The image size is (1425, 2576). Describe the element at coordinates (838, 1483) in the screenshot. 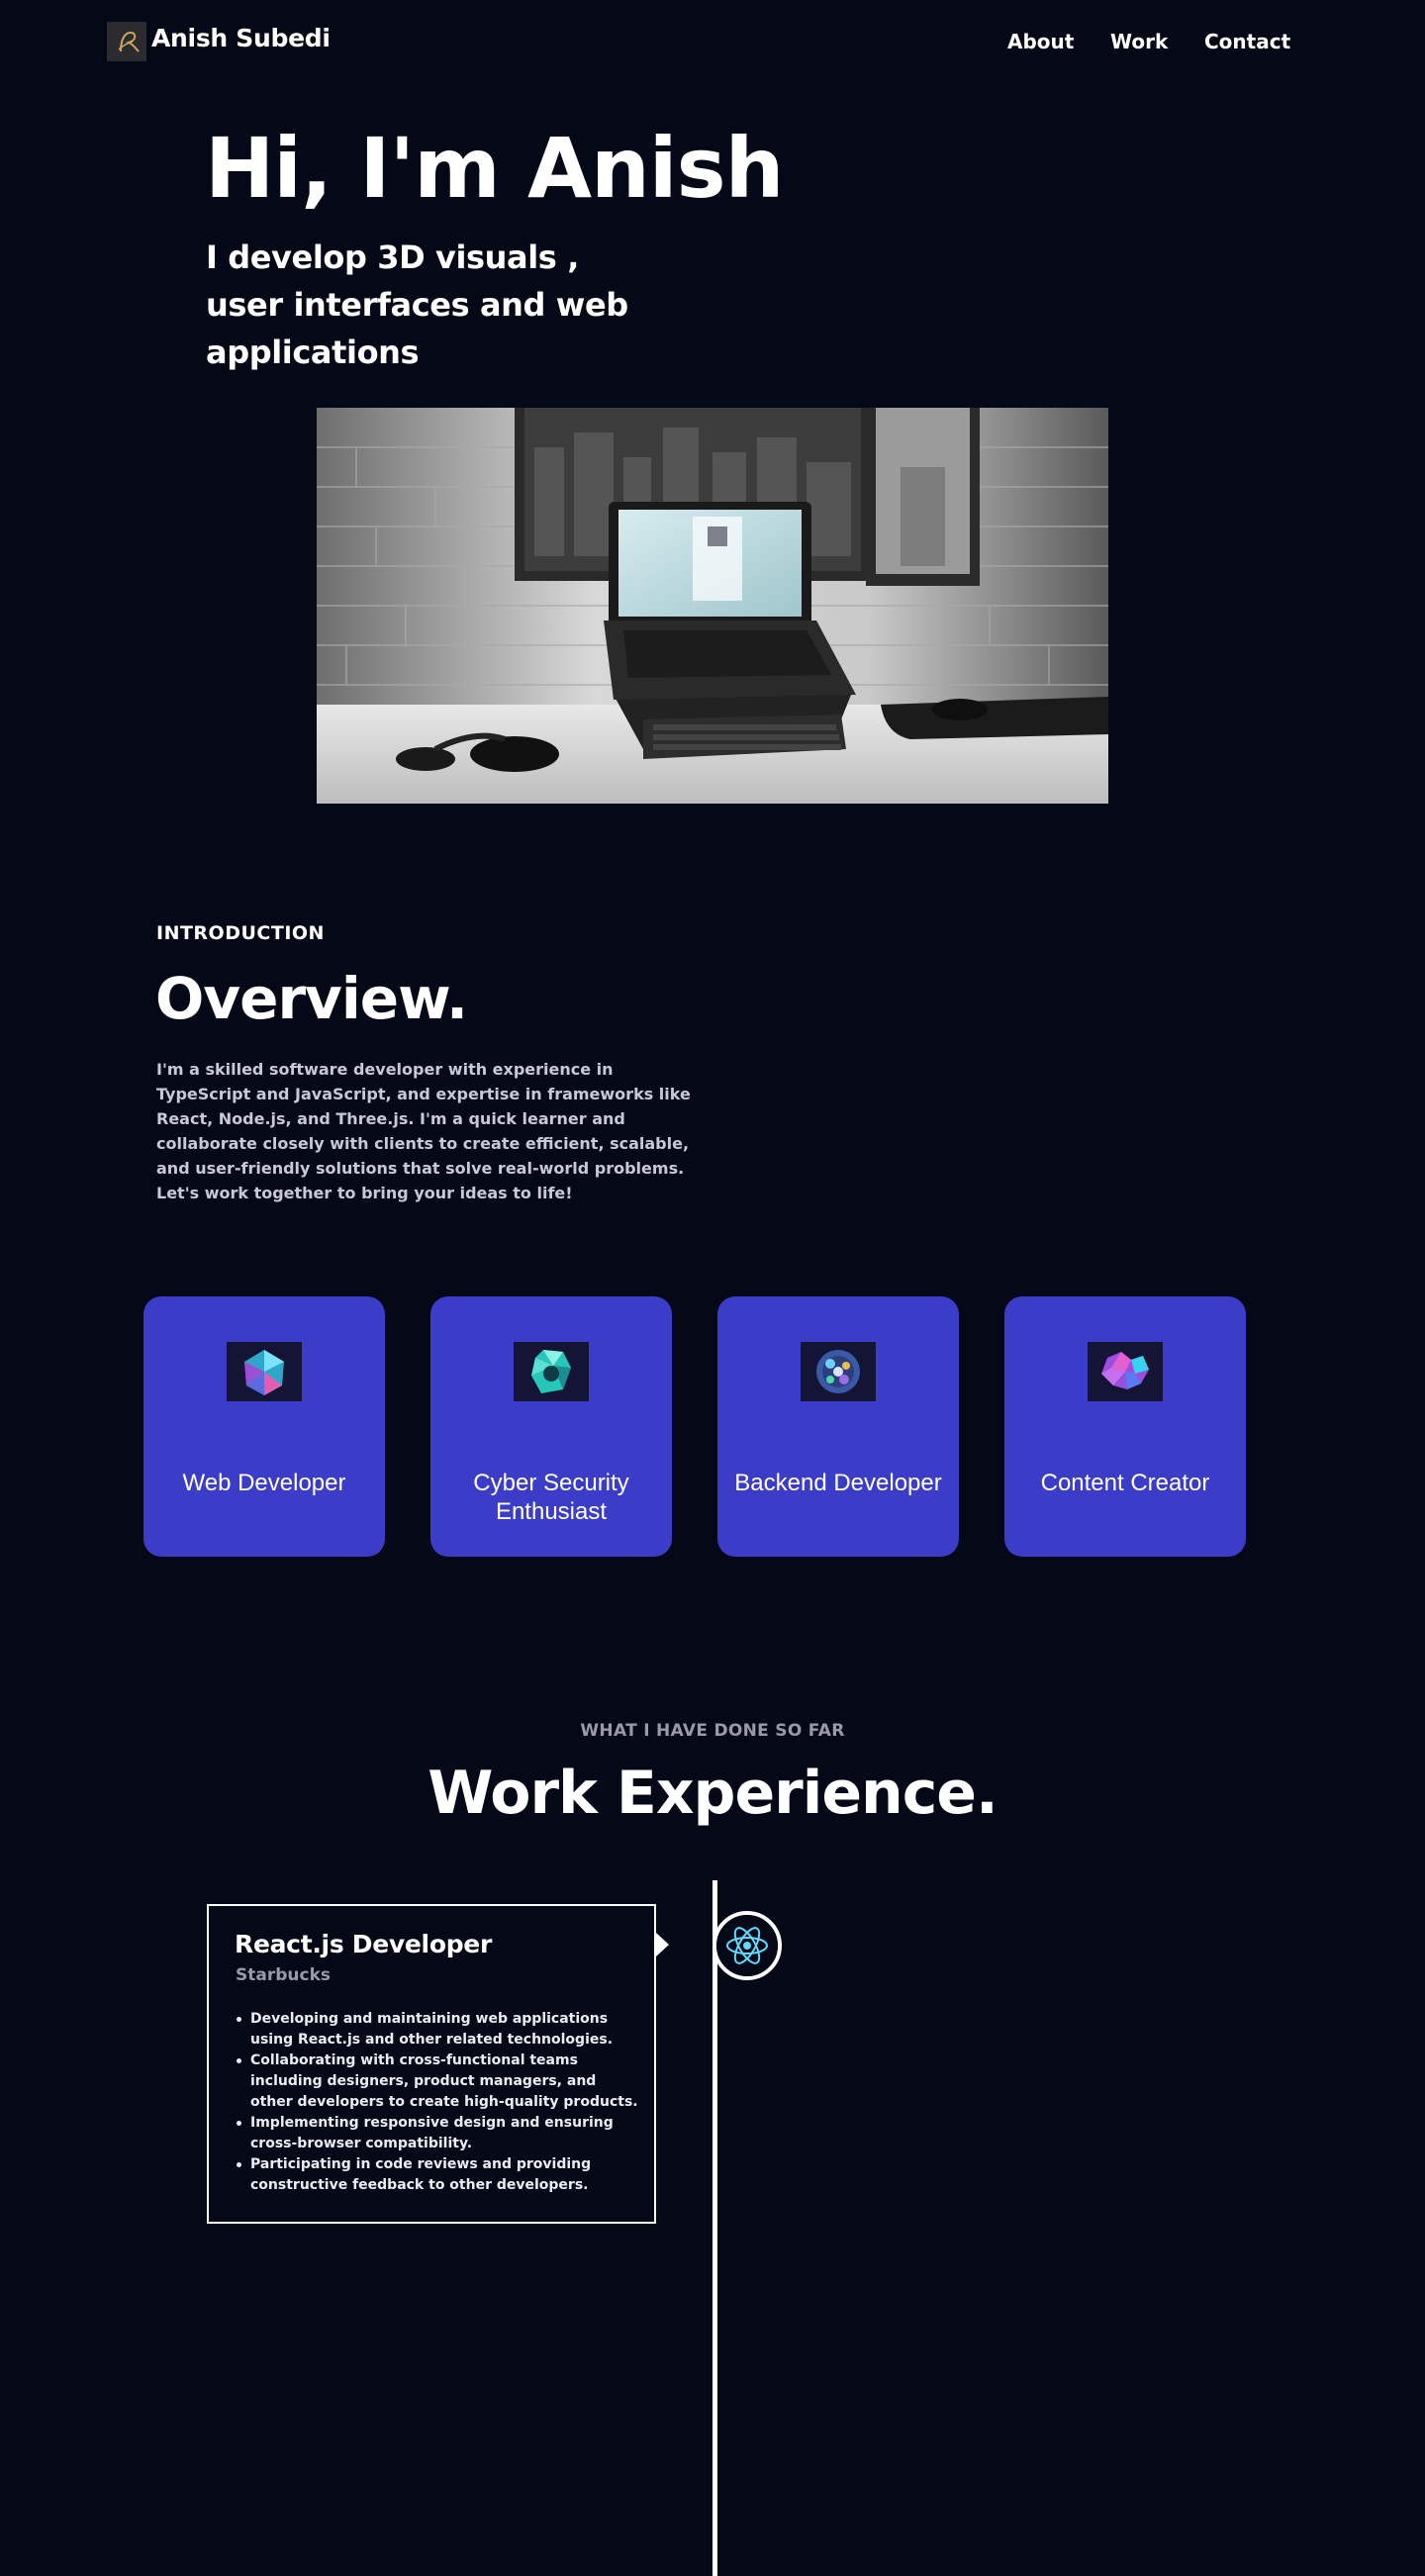

I see `service-card-label: Backend Developer` at that location.